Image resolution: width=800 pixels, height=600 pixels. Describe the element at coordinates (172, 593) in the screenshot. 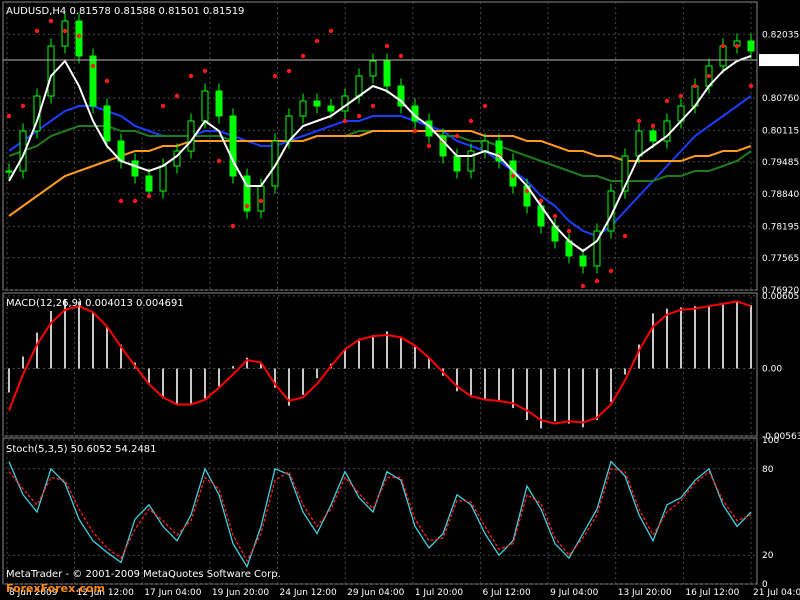

I see `time-tick-label: 17 Jun 04:00` at that location.